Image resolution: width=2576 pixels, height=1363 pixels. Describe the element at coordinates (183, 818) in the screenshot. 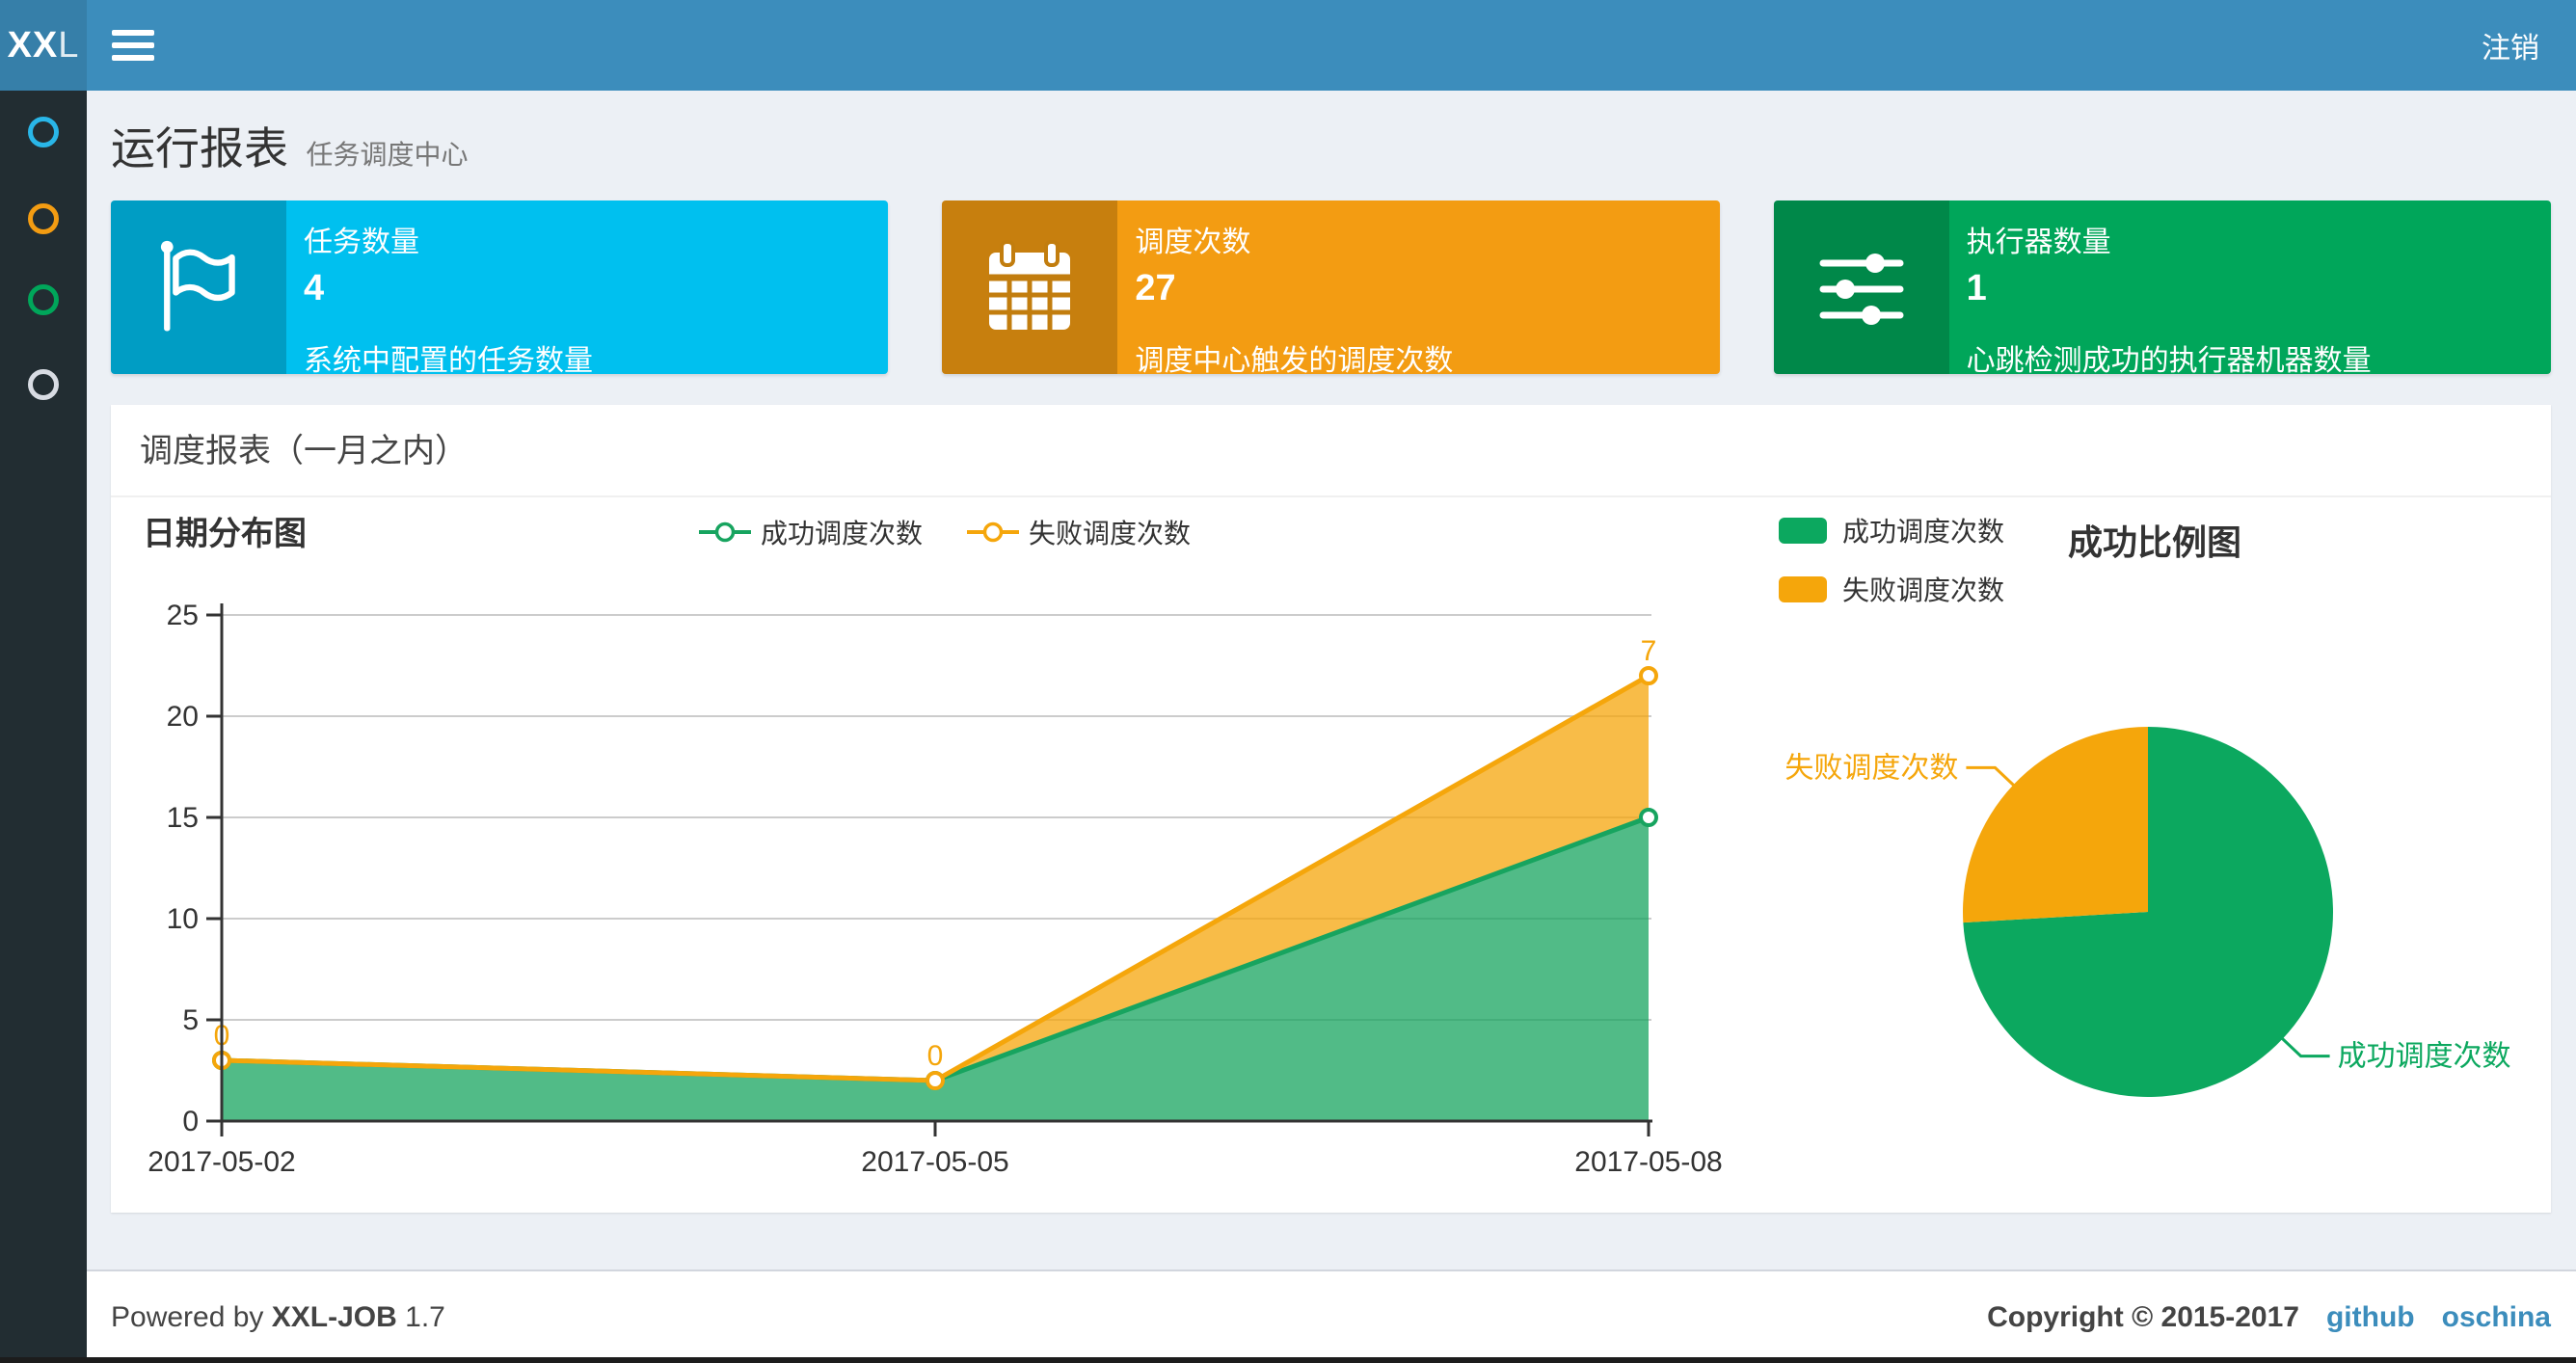

I see `svg-text: 15` at that location.